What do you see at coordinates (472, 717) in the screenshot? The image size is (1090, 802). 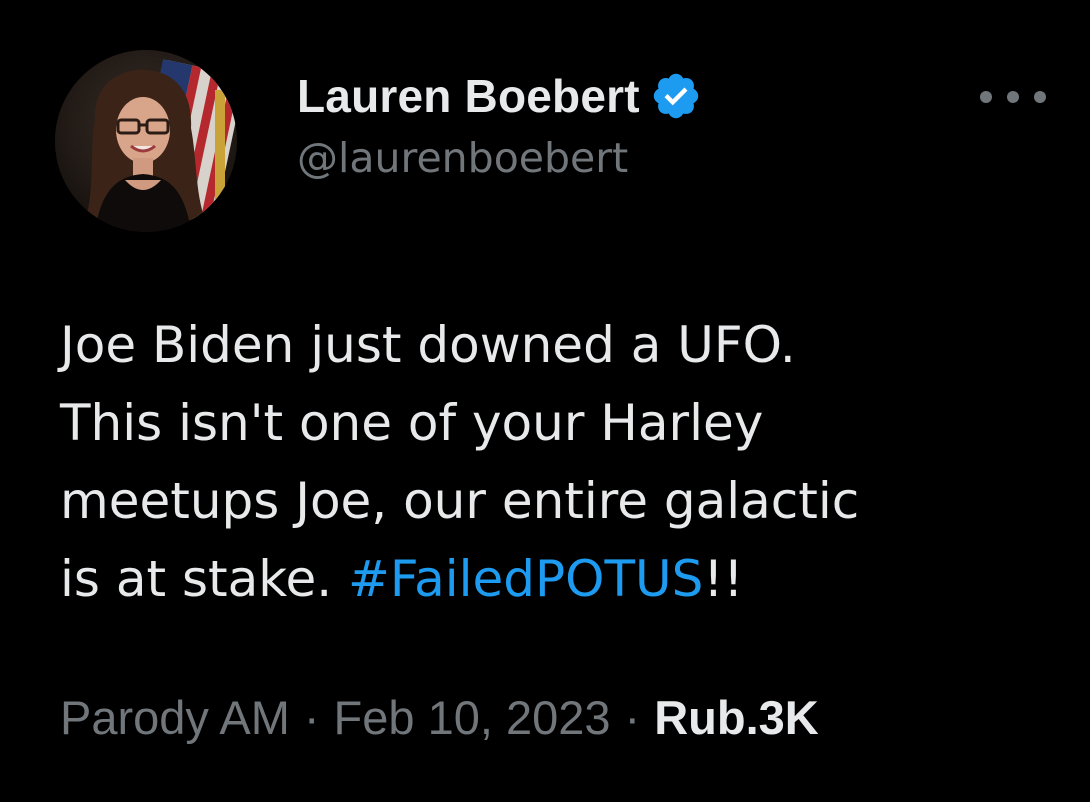 I see `tweet-date: Feb 10, 2023` at bounding box center [472, 717].